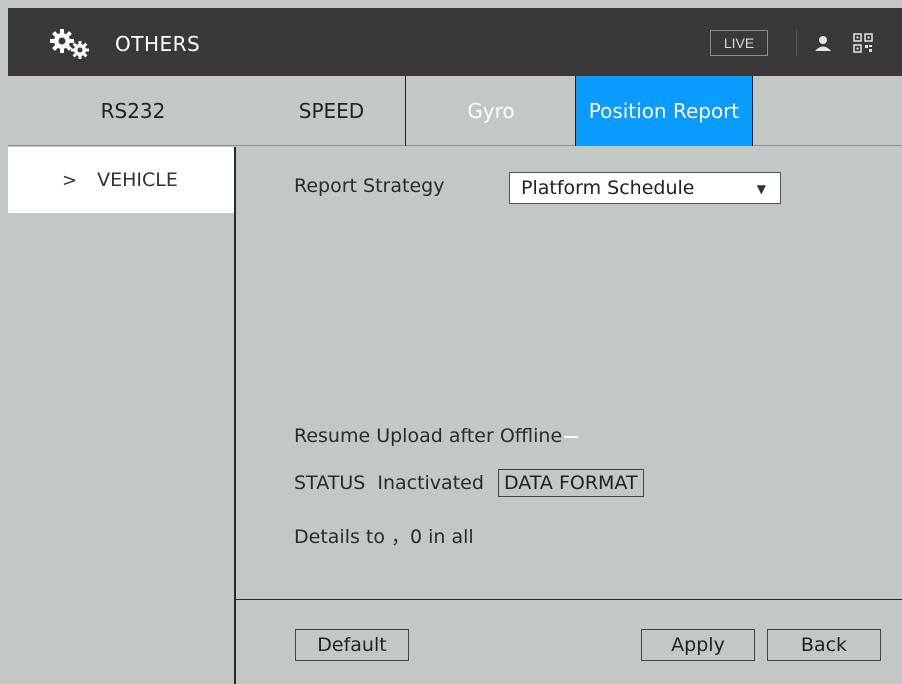 This screenshot has height=684, width=902. Describe the element at coordinates (761, 189) in the screenshot. I see `dropdown-arrow-icon: ▼` at that location.